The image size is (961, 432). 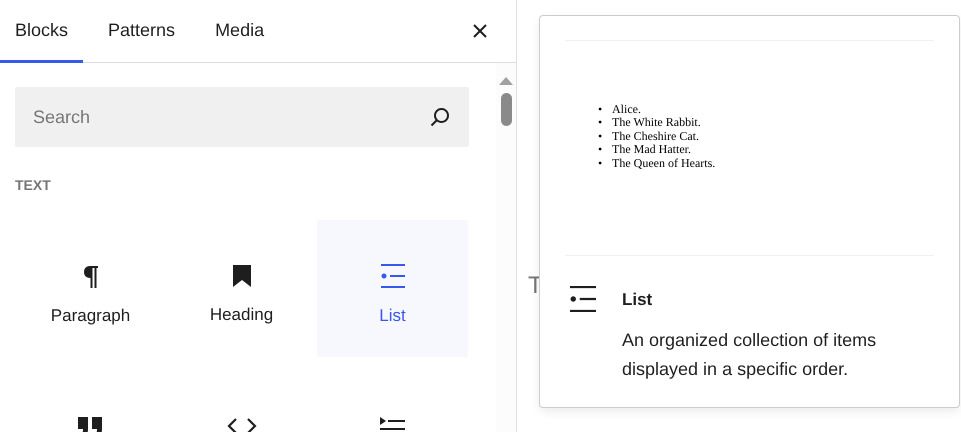 I want to click on pilcrow-icon, so click(x=90, y=276).